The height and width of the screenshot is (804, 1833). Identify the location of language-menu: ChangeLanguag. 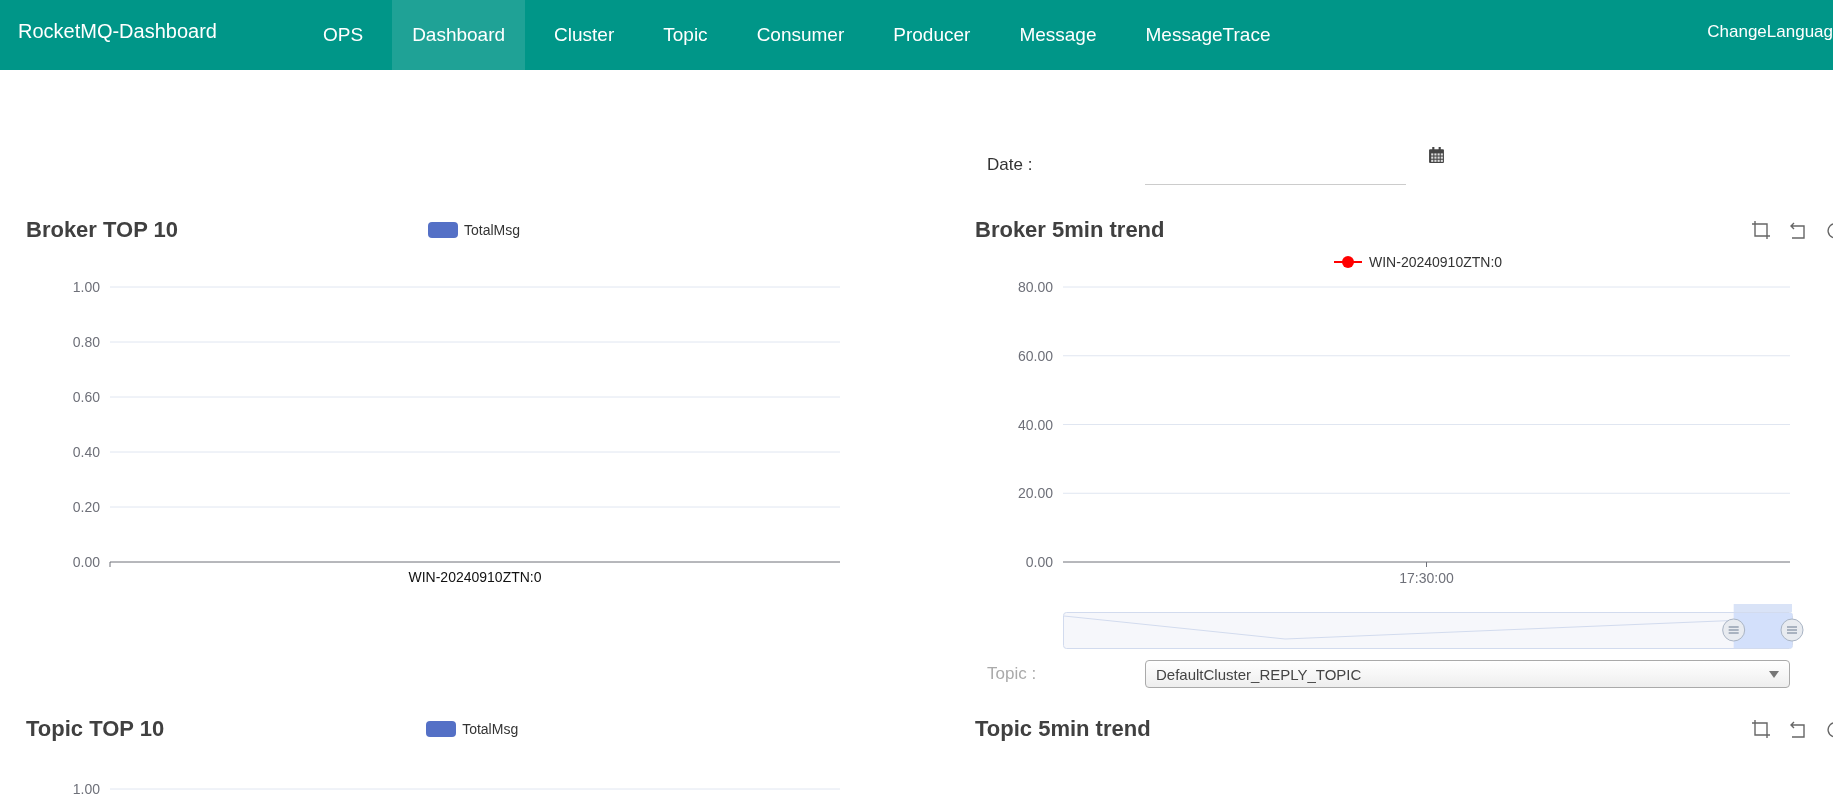
(1760, 32).